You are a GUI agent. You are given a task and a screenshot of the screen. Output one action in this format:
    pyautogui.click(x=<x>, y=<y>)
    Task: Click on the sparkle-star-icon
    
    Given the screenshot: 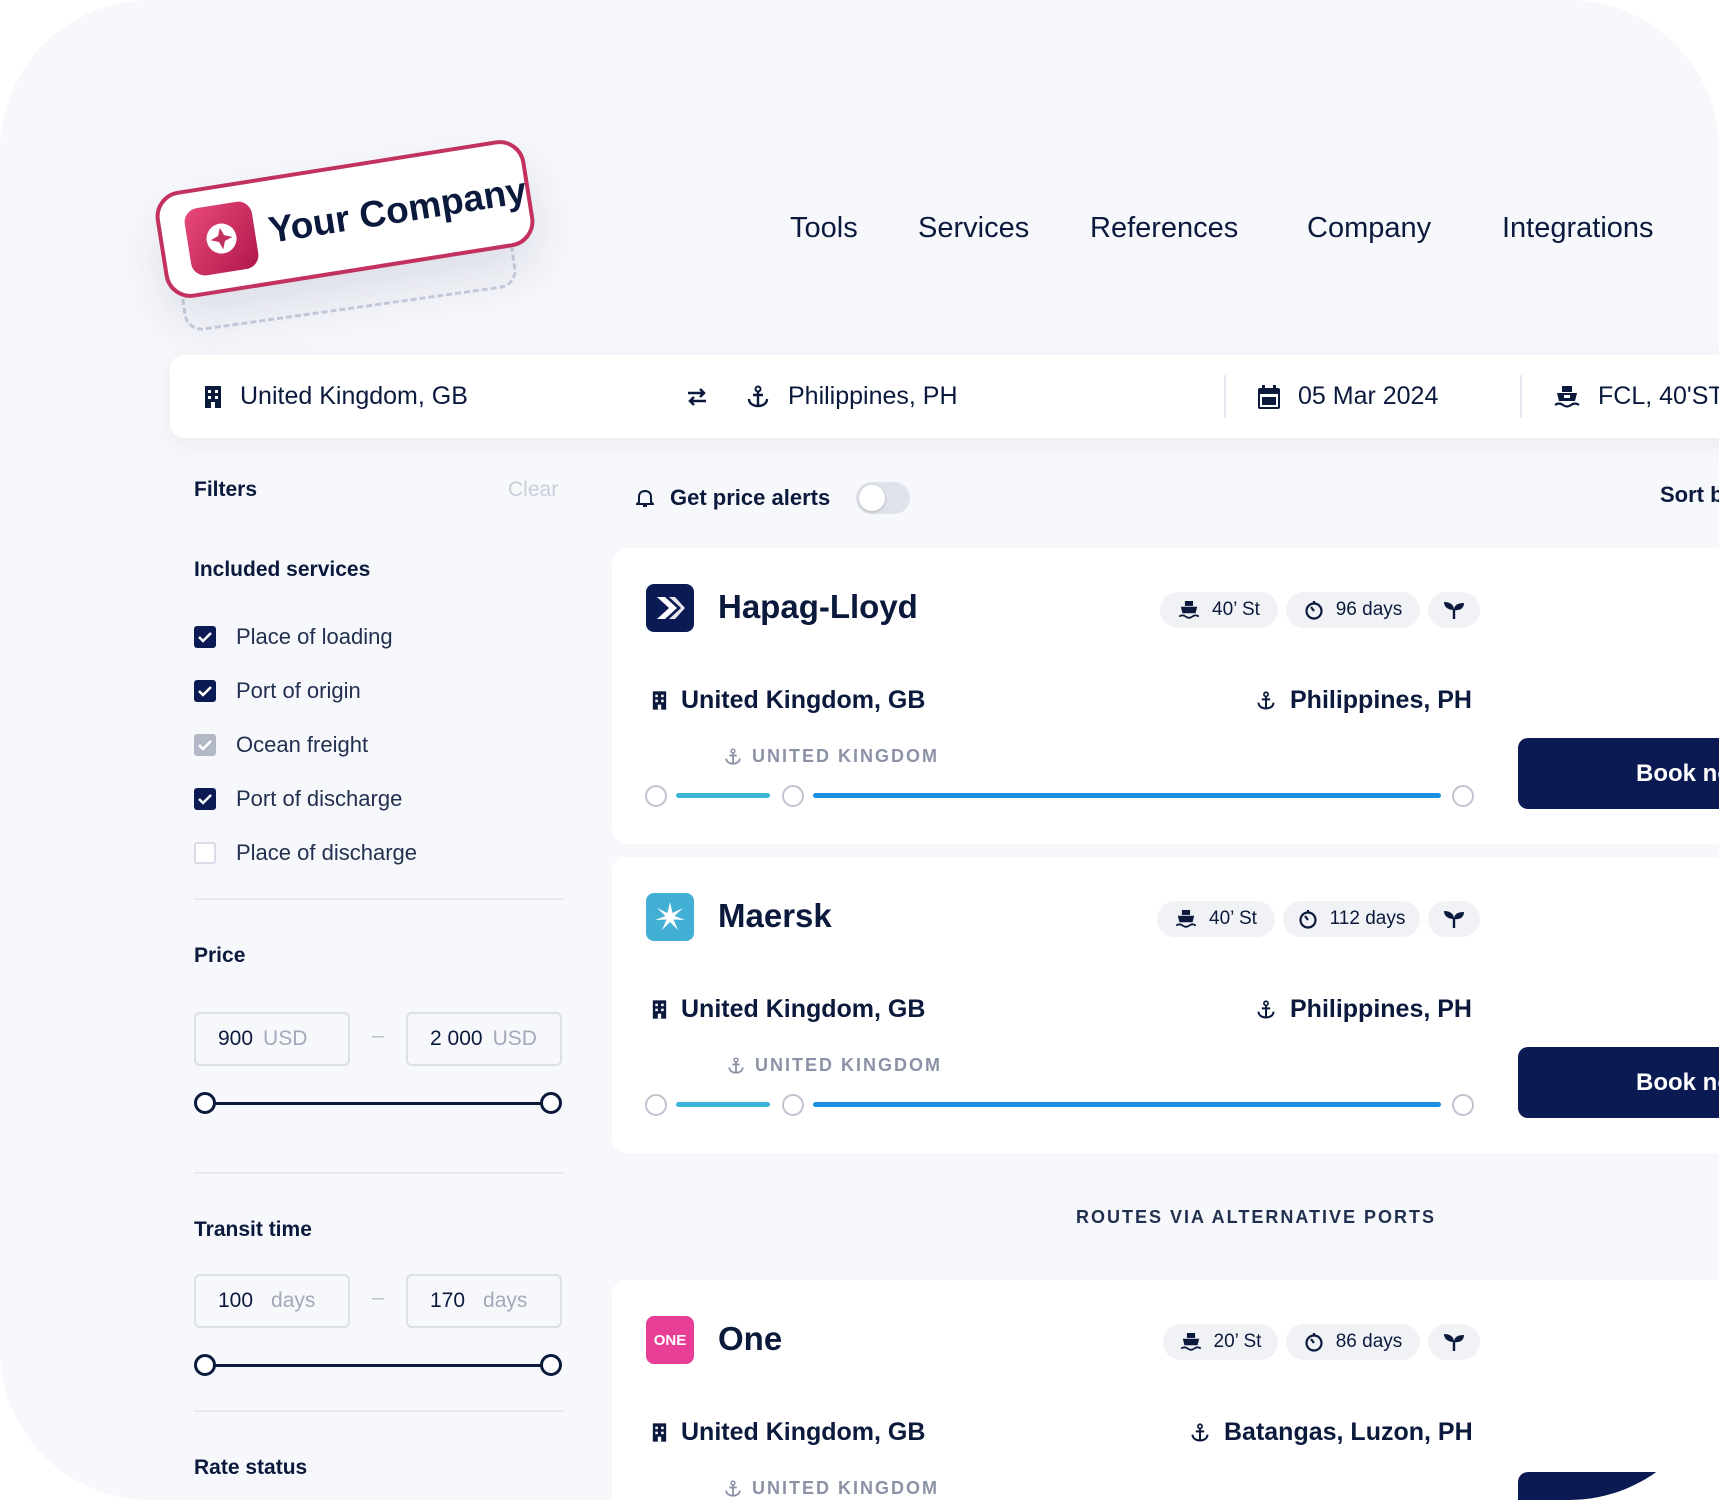 What is the action you would take?
    pyautogui.click(x=221, y=238)
    